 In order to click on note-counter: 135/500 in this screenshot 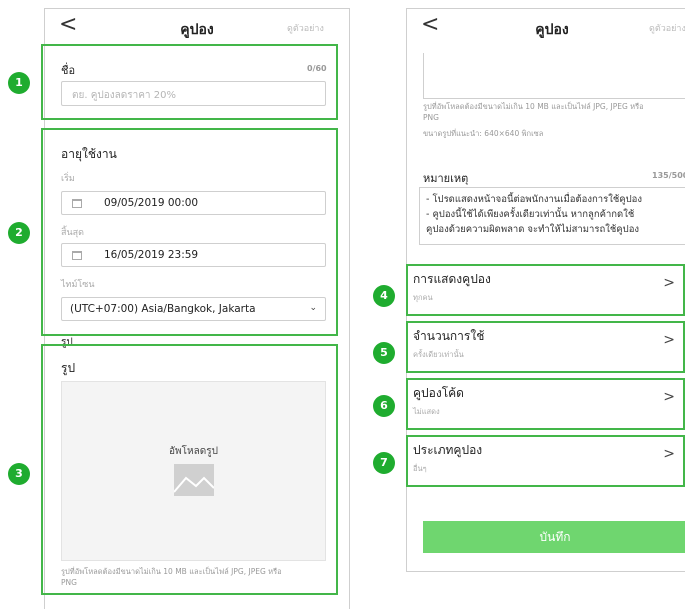, I will do `click(668, 175)`.